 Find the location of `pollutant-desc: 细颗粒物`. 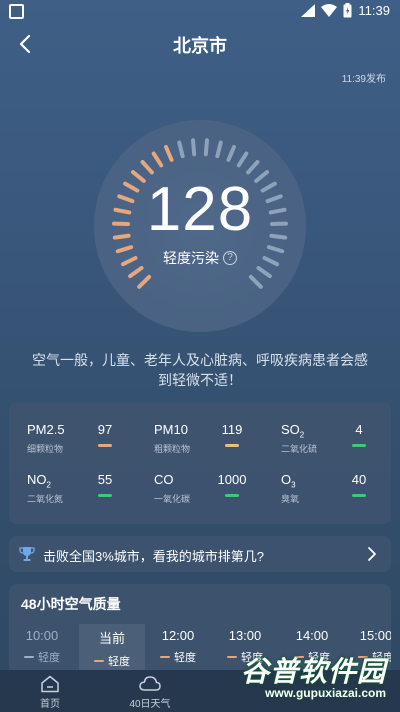

pollutant-desc: 细颗粒物 is located at coordinates (45, 449).